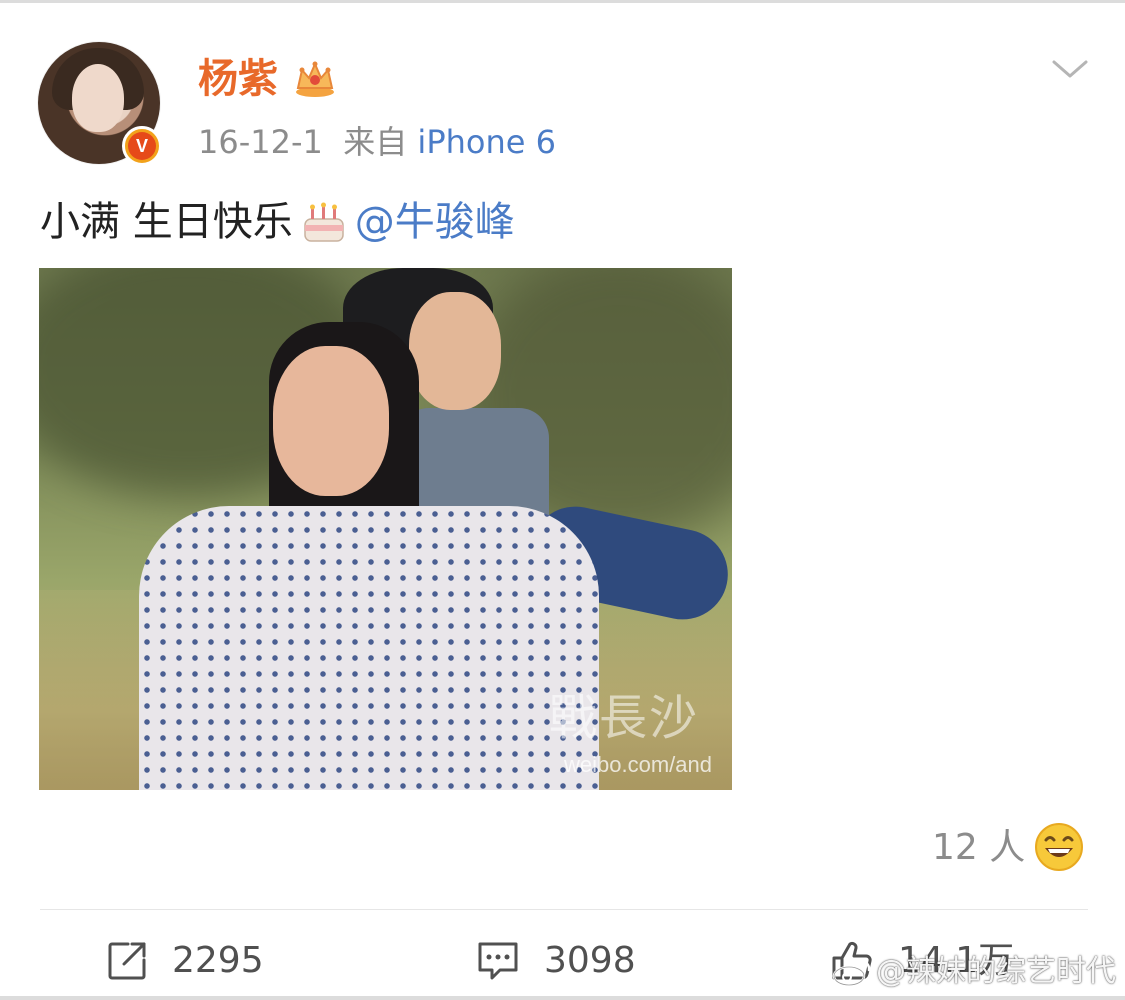 This screenshot has width=1125, height=1000. What do you see at coordinates (98, 98) in the screenshot?
I see `avatar-face` at bounding box center [98, 98].